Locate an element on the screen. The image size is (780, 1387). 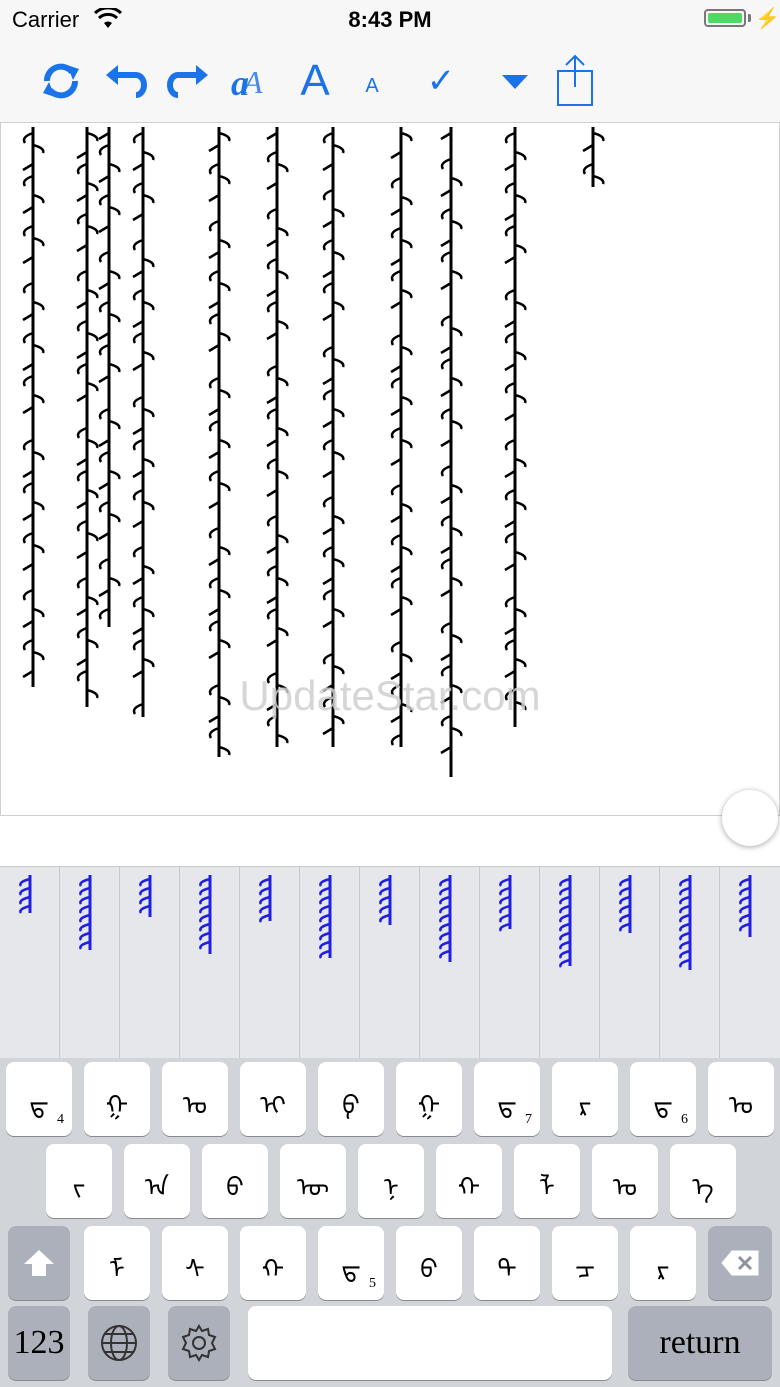
gear-icon is located at coordinates (199, 1343).